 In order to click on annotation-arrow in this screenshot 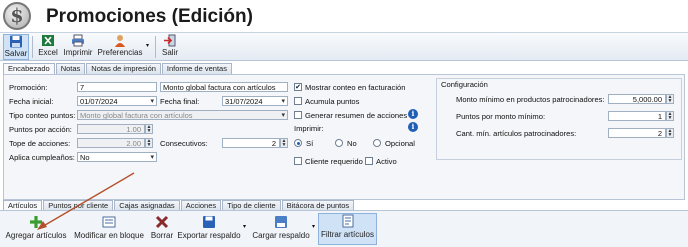, I will do `click(86, 201)`.